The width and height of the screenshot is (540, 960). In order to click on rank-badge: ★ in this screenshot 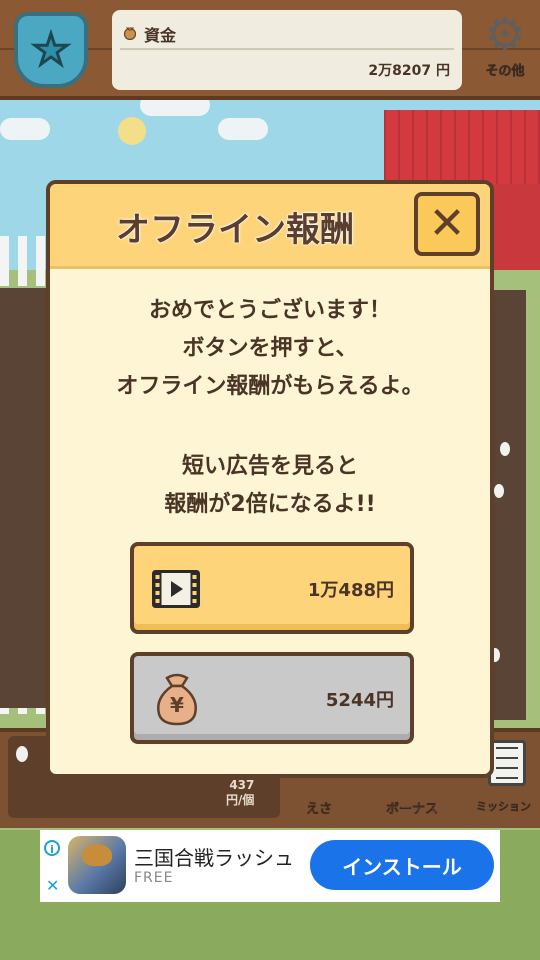, I will do `click(51, 50)`.